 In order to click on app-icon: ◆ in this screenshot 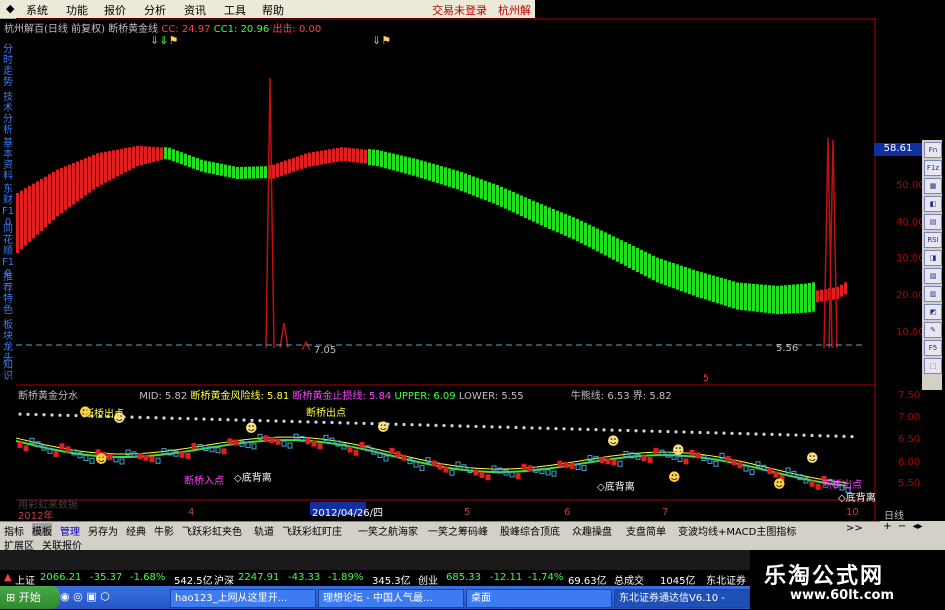, I will do `click(10, 8)`.